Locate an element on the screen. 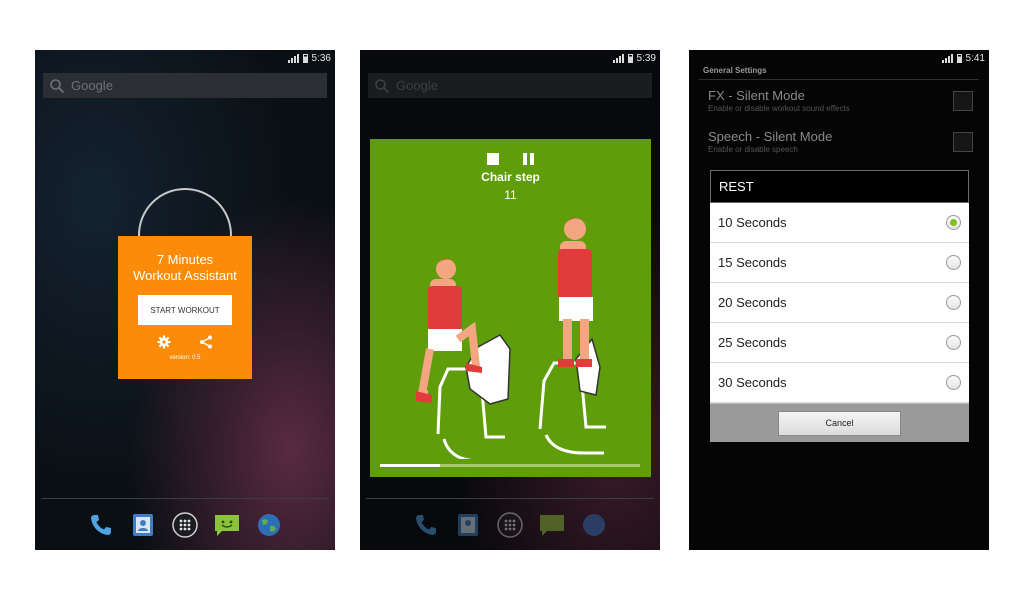  rest-option: 25 Seconds is located at coordinates (839, 343).